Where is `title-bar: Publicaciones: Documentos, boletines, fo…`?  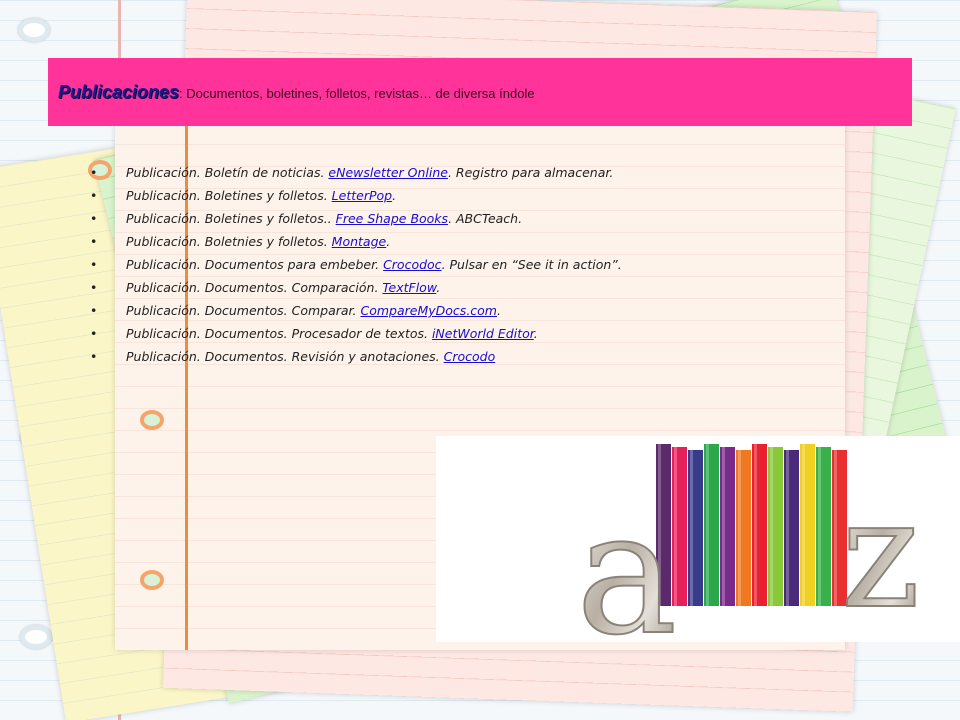
title-bar: Publicaciones: Documentos, boletines, fo… is located at coordinates (480, 92).